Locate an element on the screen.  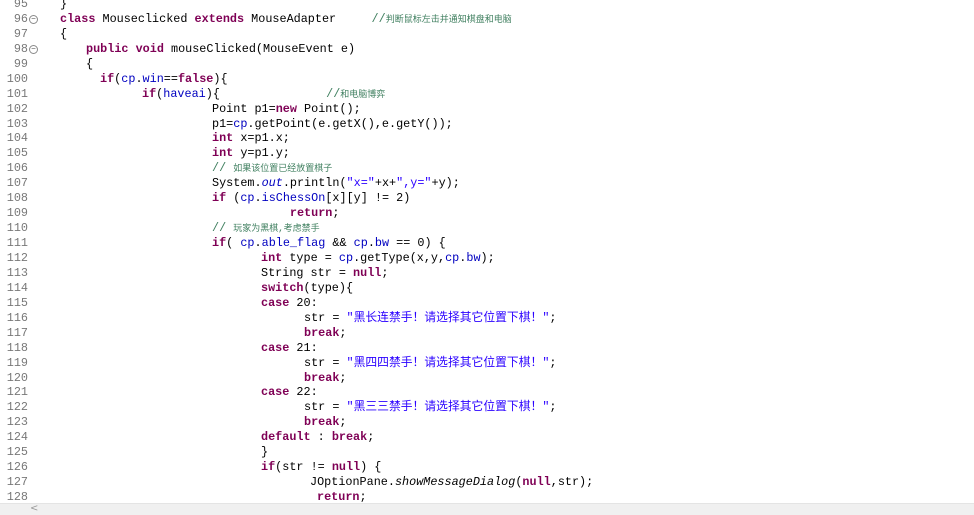
code-line: 97 { is located at coordinates (487, 34).